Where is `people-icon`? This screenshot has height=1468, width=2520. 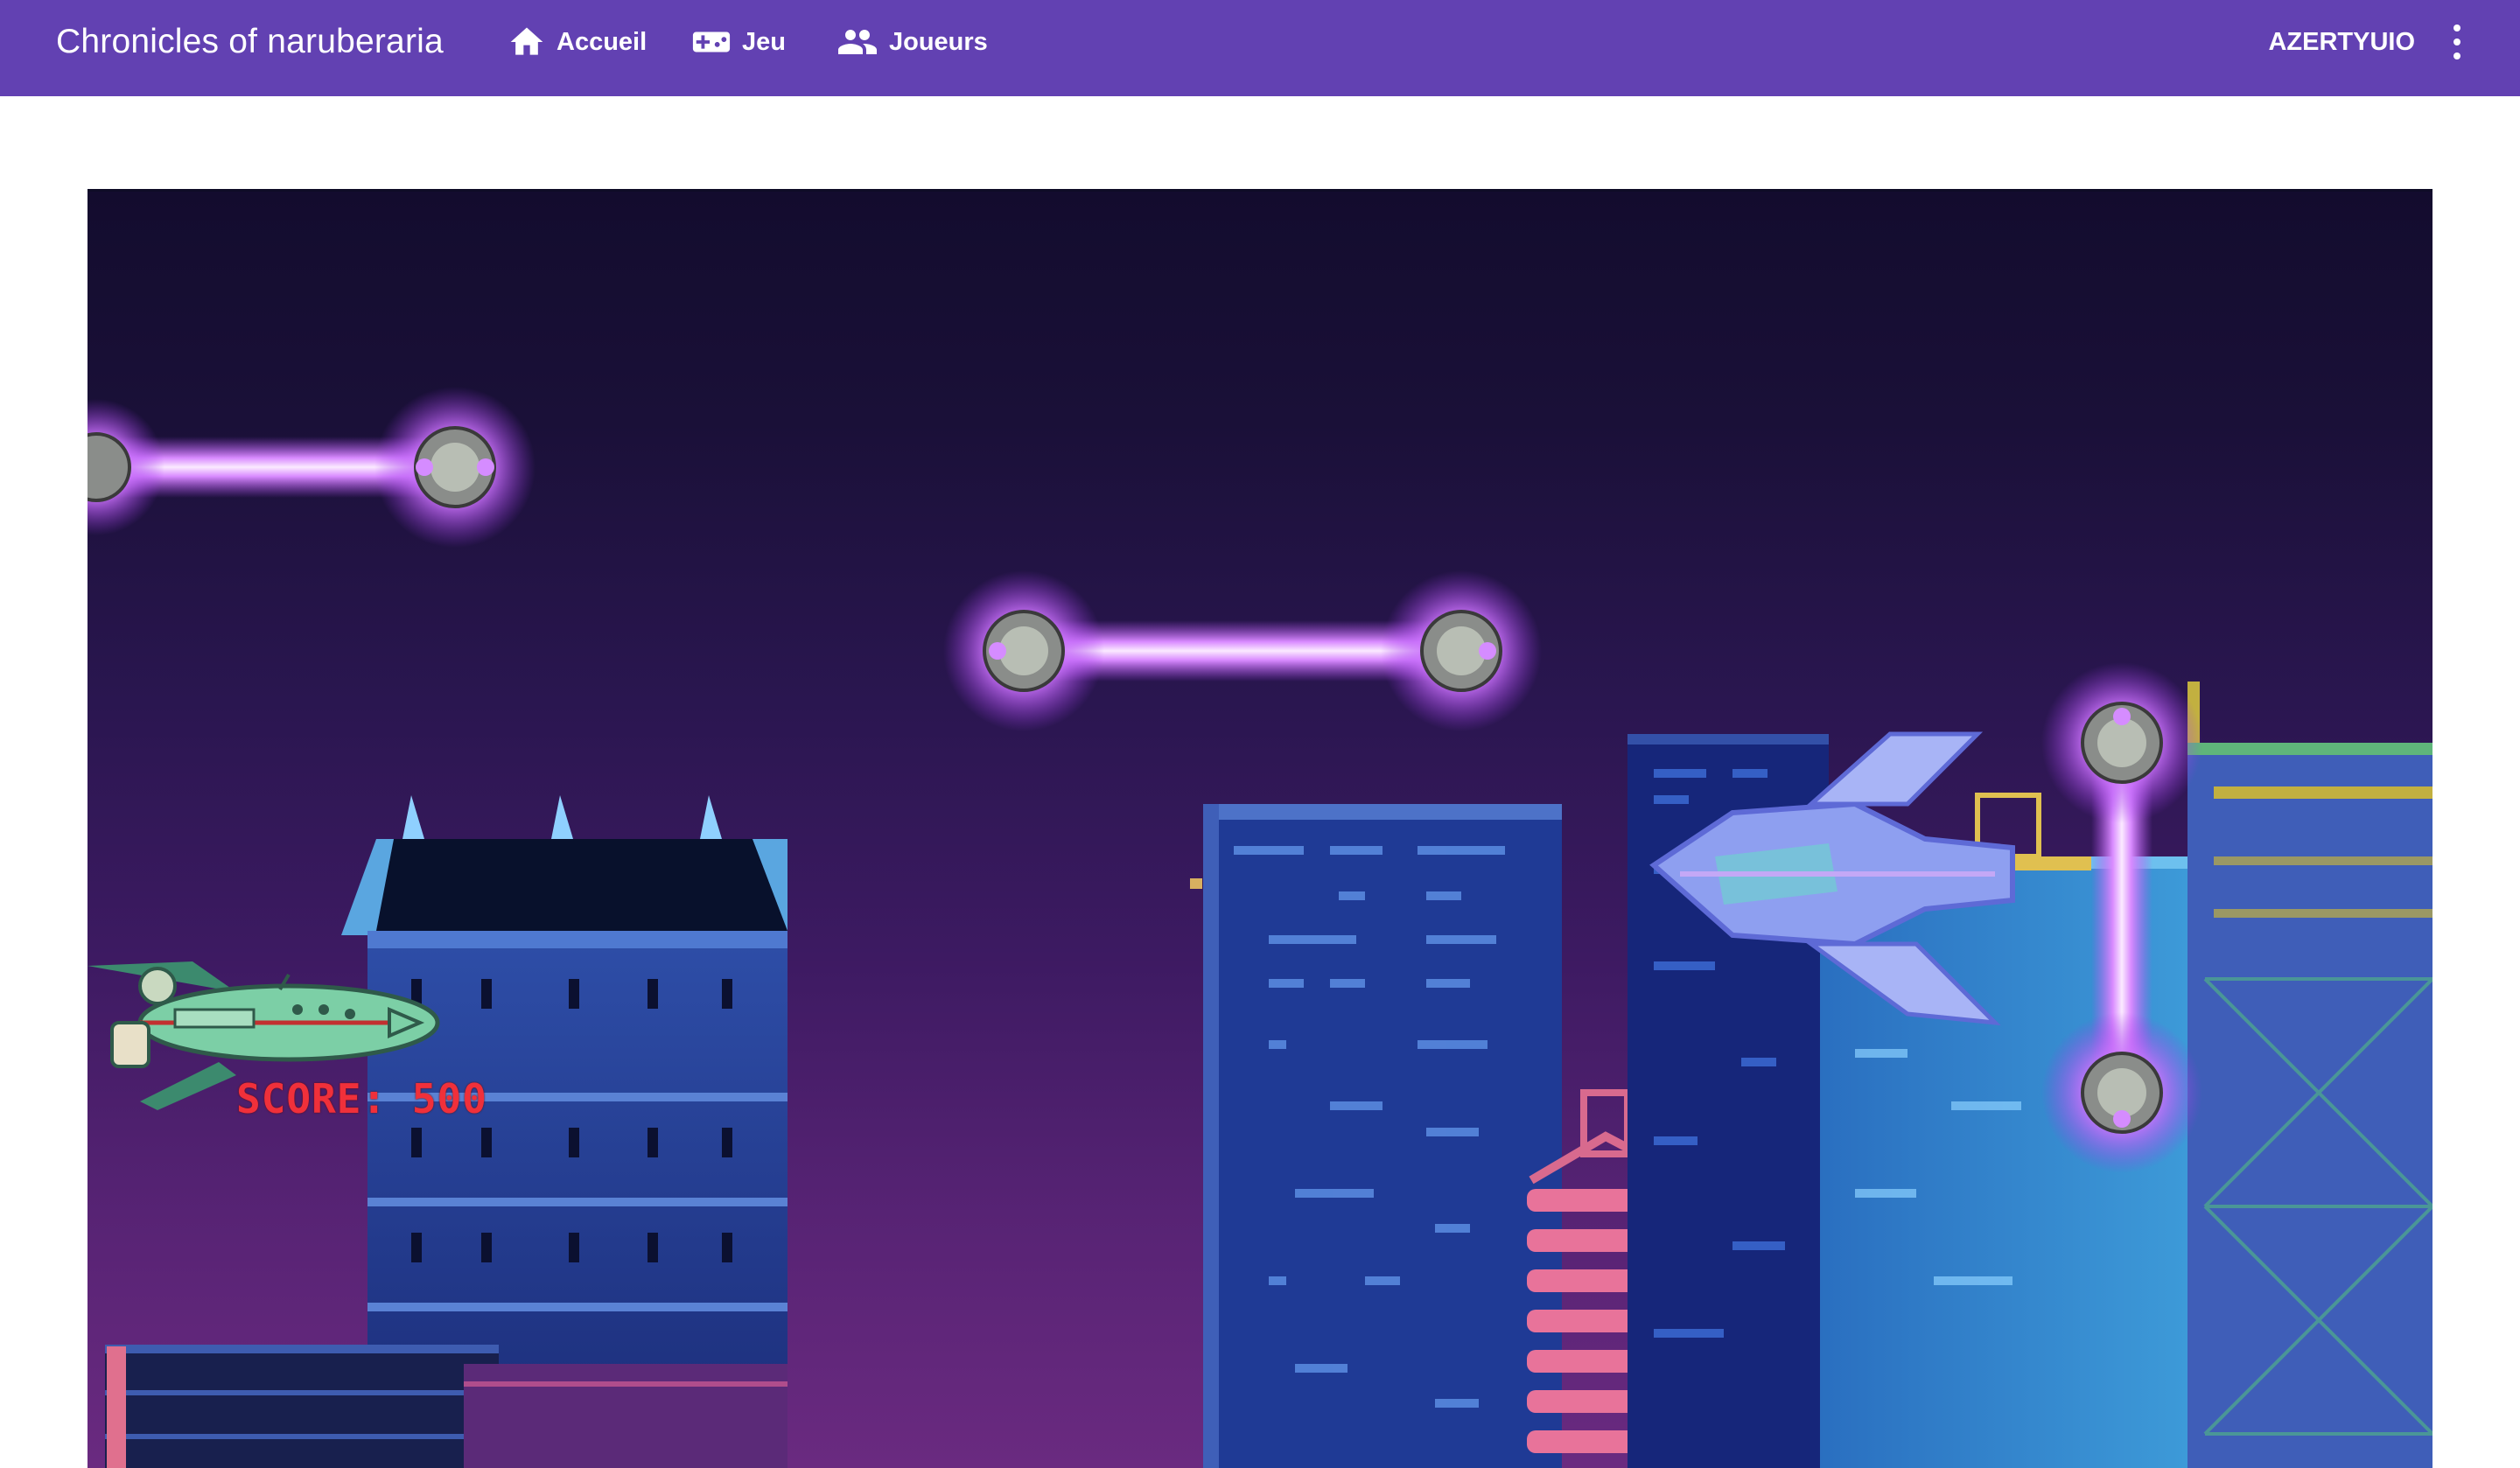
people-icon is located at coordinates (857, 42).